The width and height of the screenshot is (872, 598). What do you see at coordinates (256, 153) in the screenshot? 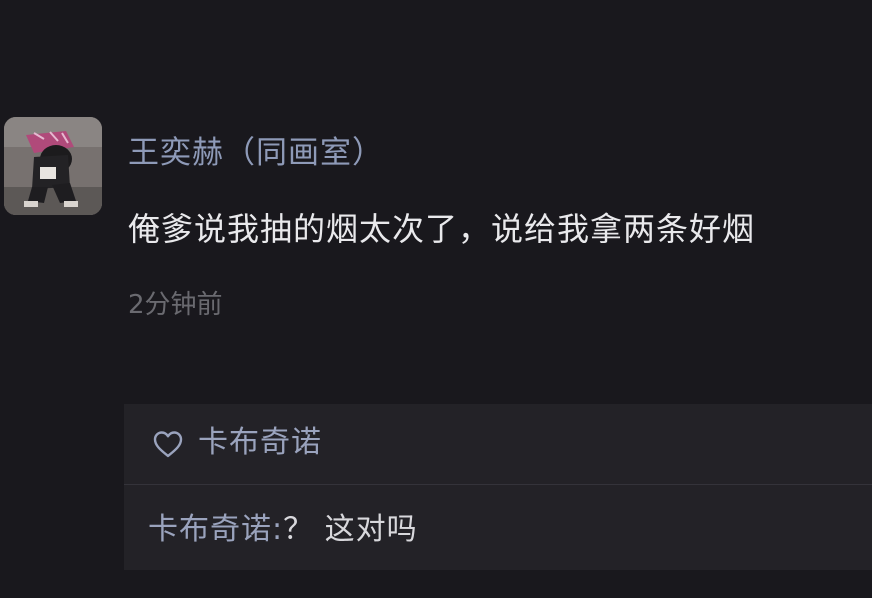
I see `post-author-name: 王奕赫（同画室）` at bounding box center [256, 153].